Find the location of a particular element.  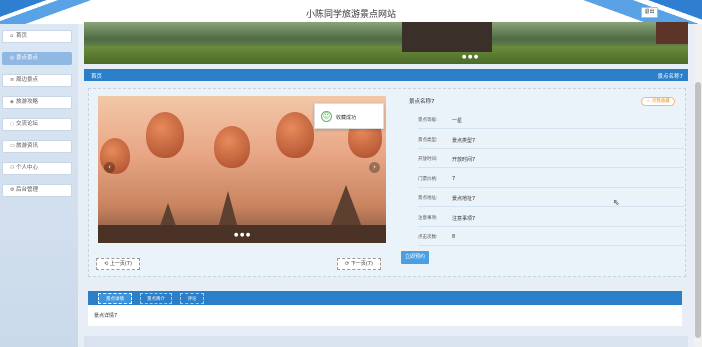

info-value: 景点类型7 is located at coordinates (464, 140).